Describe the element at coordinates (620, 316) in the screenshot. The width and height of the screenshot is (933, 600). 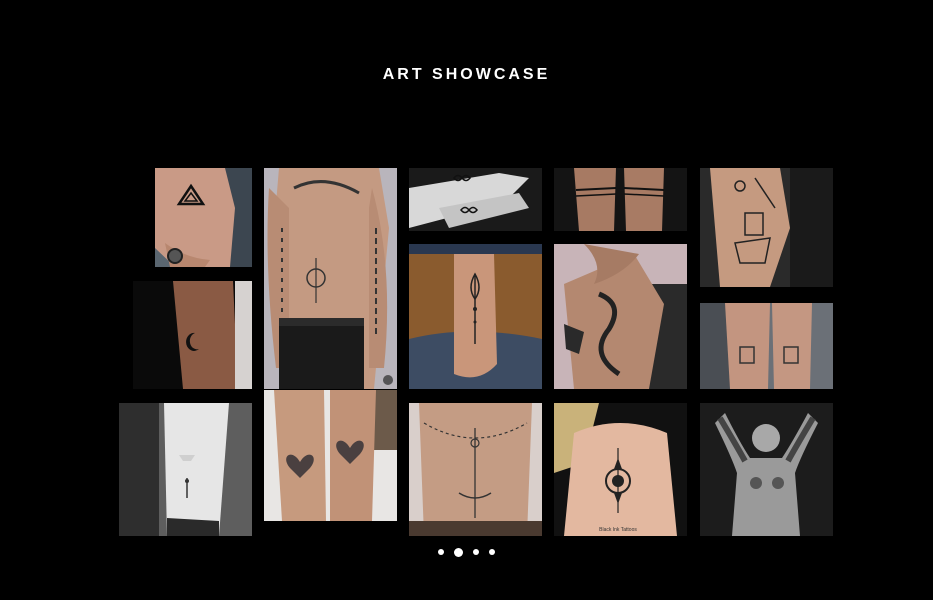
I see `tile-arm-snake-tattoo` at that location.